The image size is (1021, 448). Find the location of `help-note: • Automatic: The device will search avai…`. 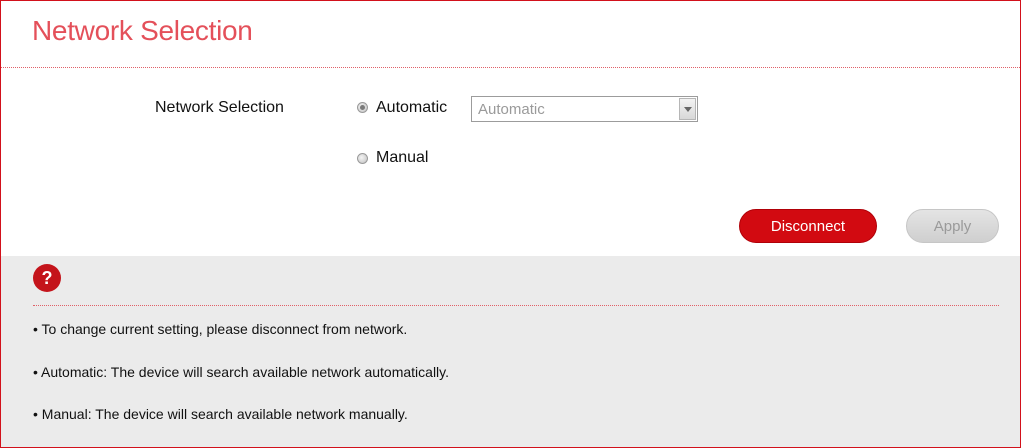

help-note: • Automatic: The device will search avai… is located at coordinates (241, 372).